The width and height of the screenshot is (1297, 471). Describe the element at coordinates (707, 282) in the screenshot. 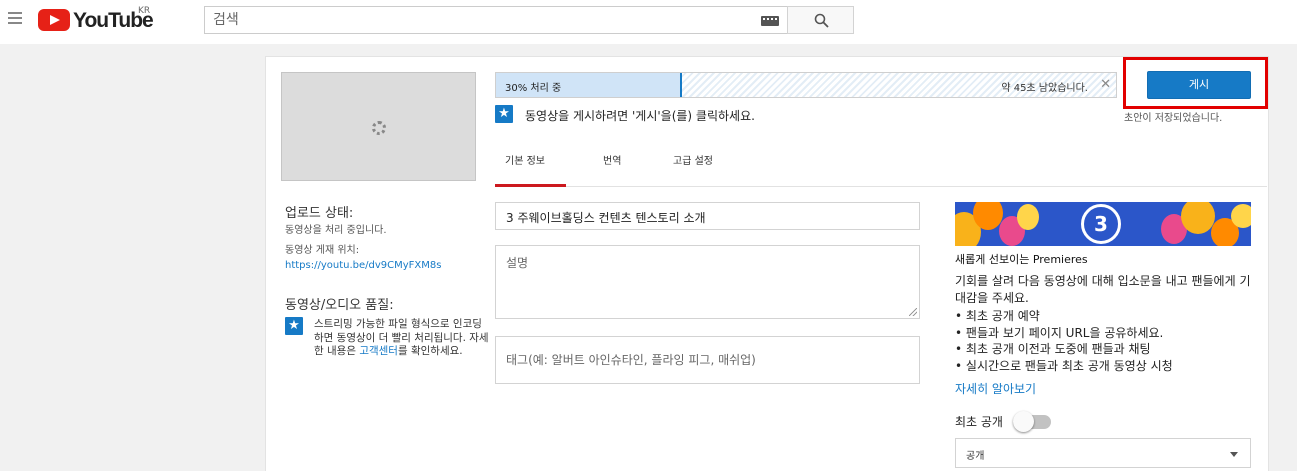

I see `description-field: 설명` at that location.